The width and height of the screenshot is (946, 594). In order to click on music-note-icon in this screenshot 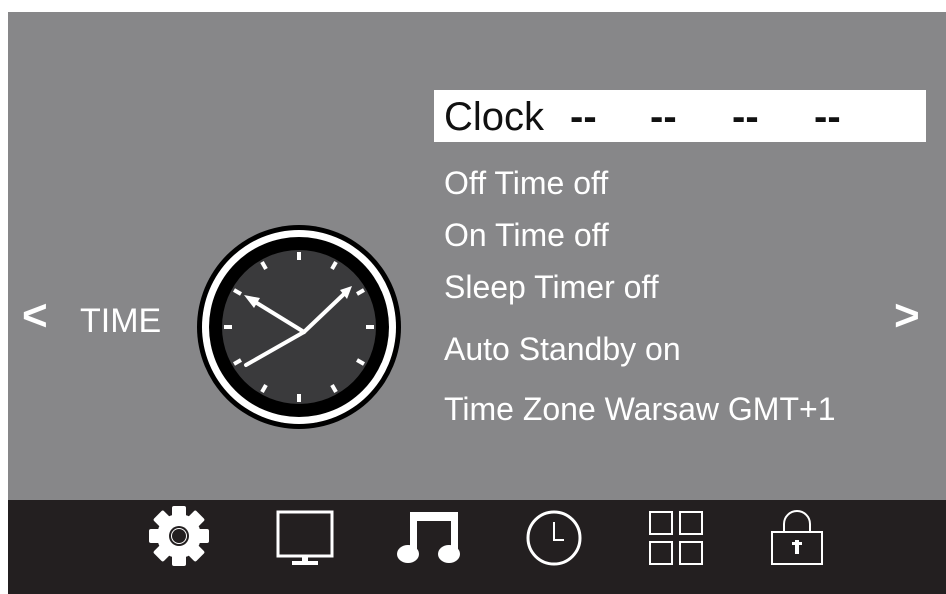, I will do `click(431, 536)`.